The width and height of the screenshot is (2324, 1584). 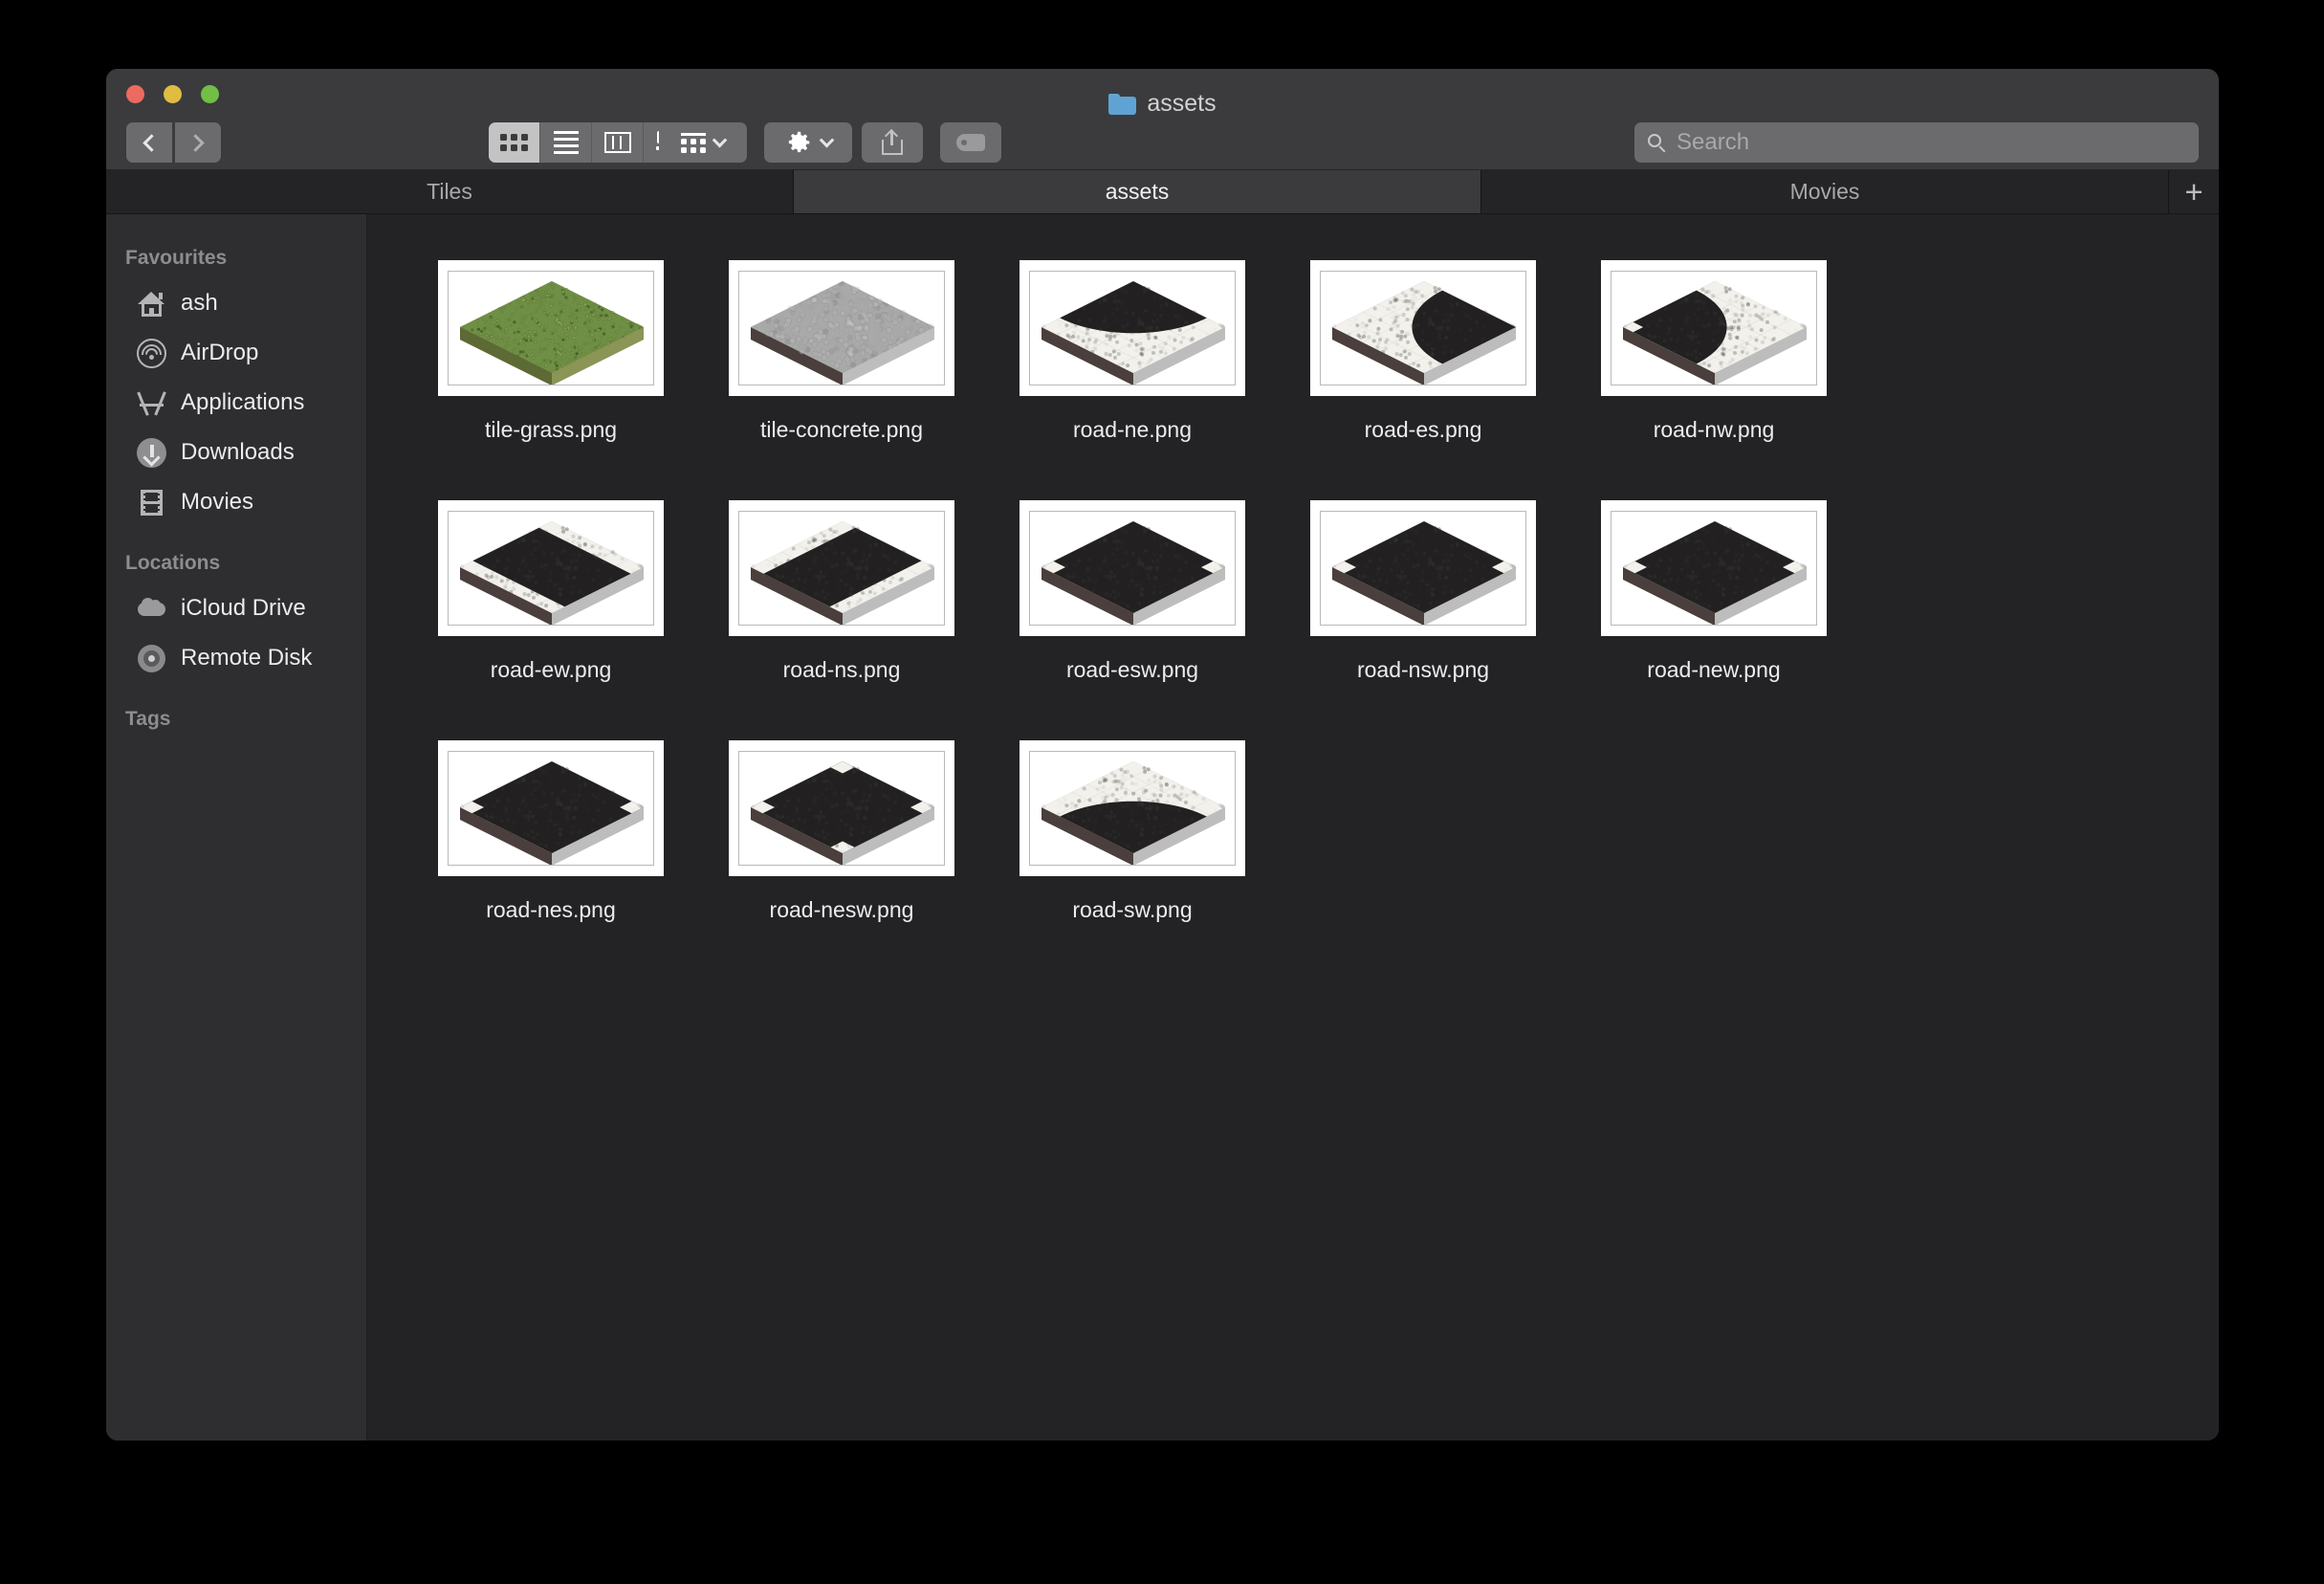 I want to click on file-item: road-nsw.png, so click(x=1423, y=591).